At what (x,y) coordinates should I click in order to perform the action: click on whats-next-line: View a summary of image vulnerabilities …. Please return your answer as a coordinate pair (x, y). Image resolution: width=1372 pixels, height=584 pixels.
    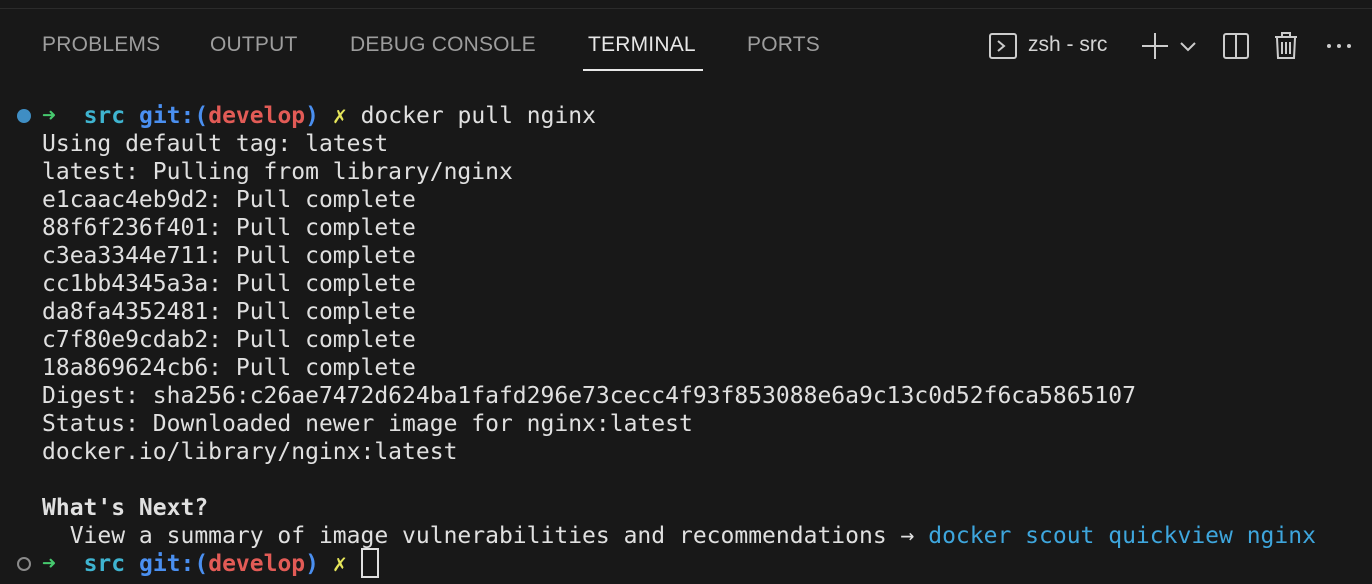
    Looking at the image, I should click on (679, 536).